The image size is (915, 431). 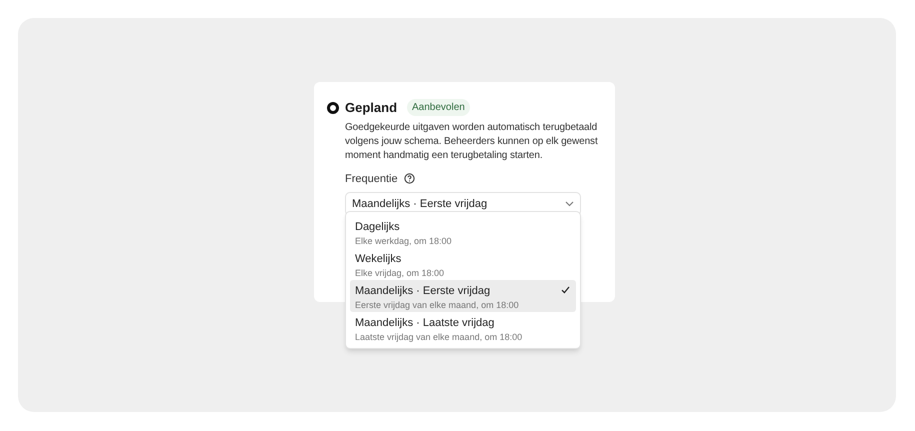 I want to click on option-label: Maandelijks · Laatste vrijdag, so click(x=425, y=323).